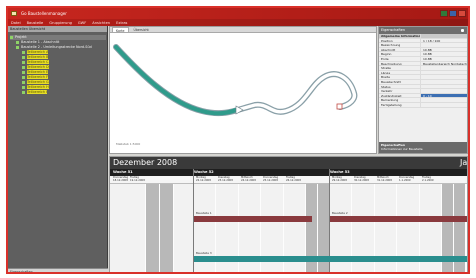 The height and width of the screenshot is (278, 476). Describe the element at coordinates (393, 30) in the screenshot. I see `properties-title: Eigenschaften` at that location.